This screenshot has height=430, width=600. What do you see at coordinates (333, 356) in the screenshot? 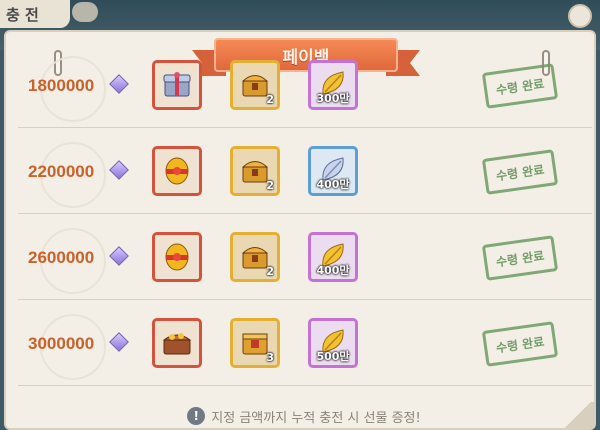
I see `item-amount: 500만` at bounding box center [333, 356].